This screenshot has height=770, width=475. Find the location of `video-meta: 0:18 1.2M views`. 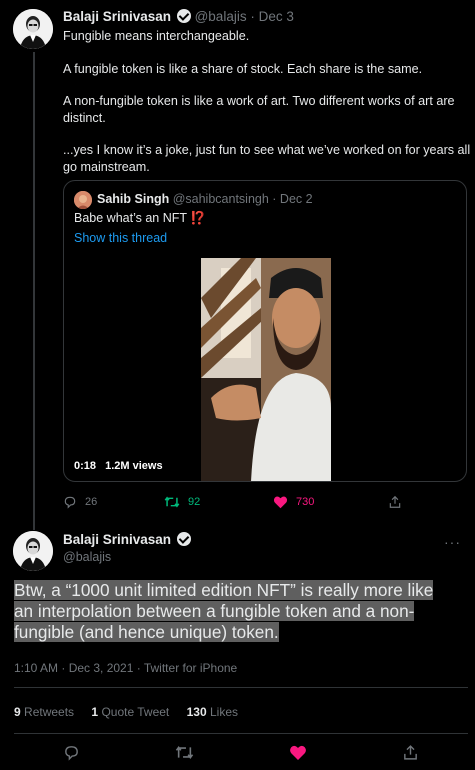

video-meta: 0:18 1.2M views is located at coordinates (118, 466).